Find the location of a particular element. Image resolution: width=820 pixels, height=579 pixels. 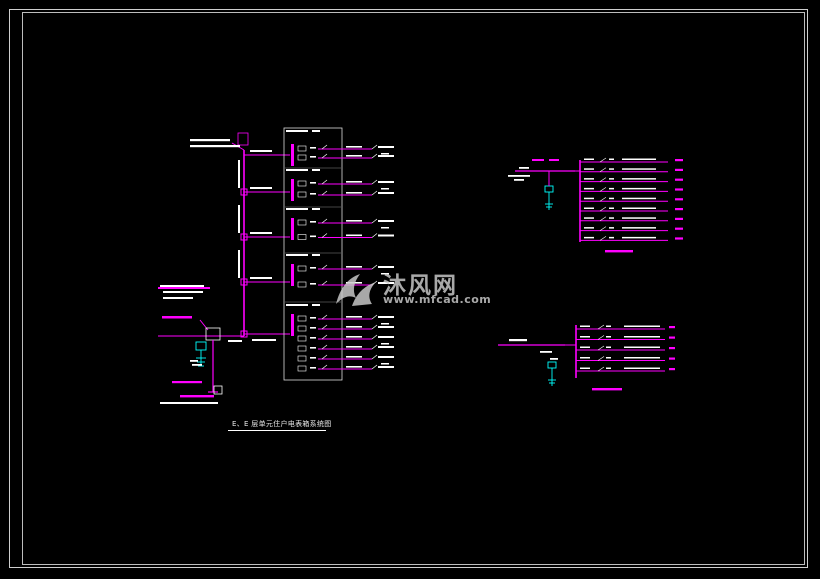

drawing-title: E、E 层单元住户电表箱系统图 is located at coordinates (282, 424).